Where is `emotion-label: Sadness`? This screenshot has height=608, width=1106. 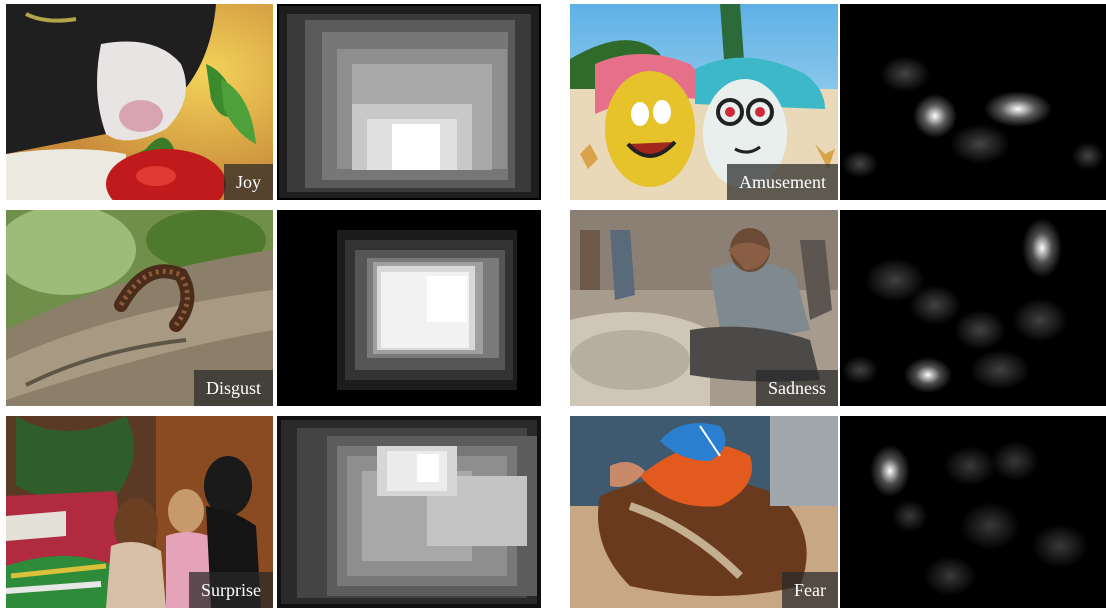
emotion-label: Sadness is located at coordinates (797, 388).